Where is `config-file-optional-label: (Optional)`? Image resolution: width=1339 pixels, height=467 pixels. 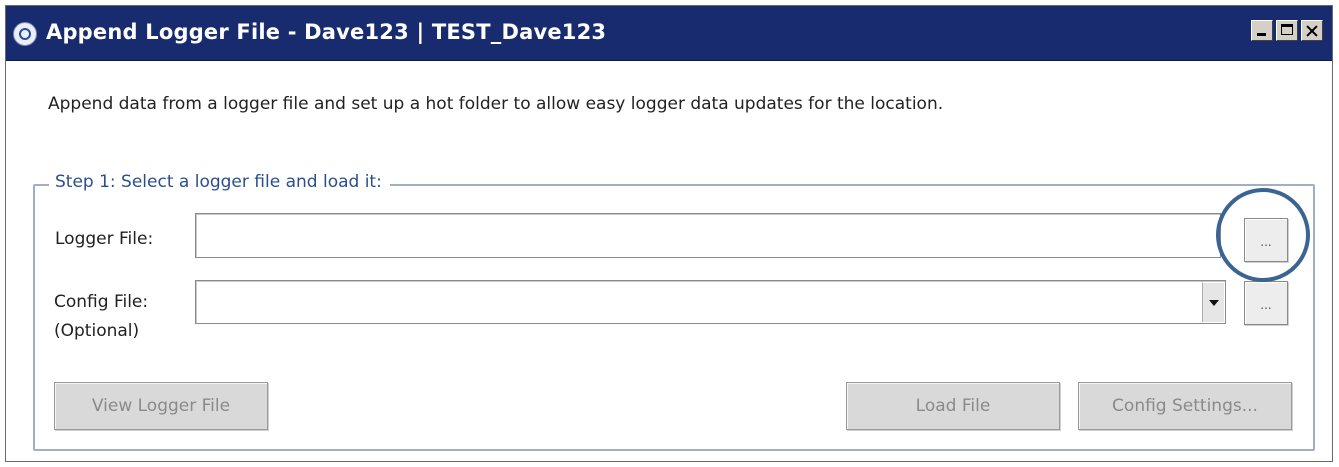 config-file-optional-label: (Optional) is located at coordinates (97, 331).